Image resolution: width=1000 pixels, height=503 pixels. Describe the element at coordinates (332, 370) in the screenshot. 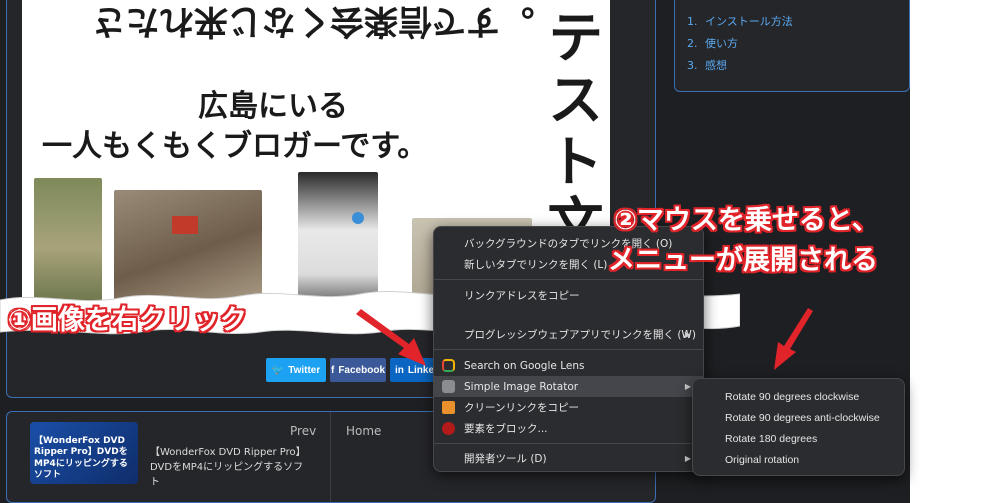

I see `facebook-icon: f` at that location.